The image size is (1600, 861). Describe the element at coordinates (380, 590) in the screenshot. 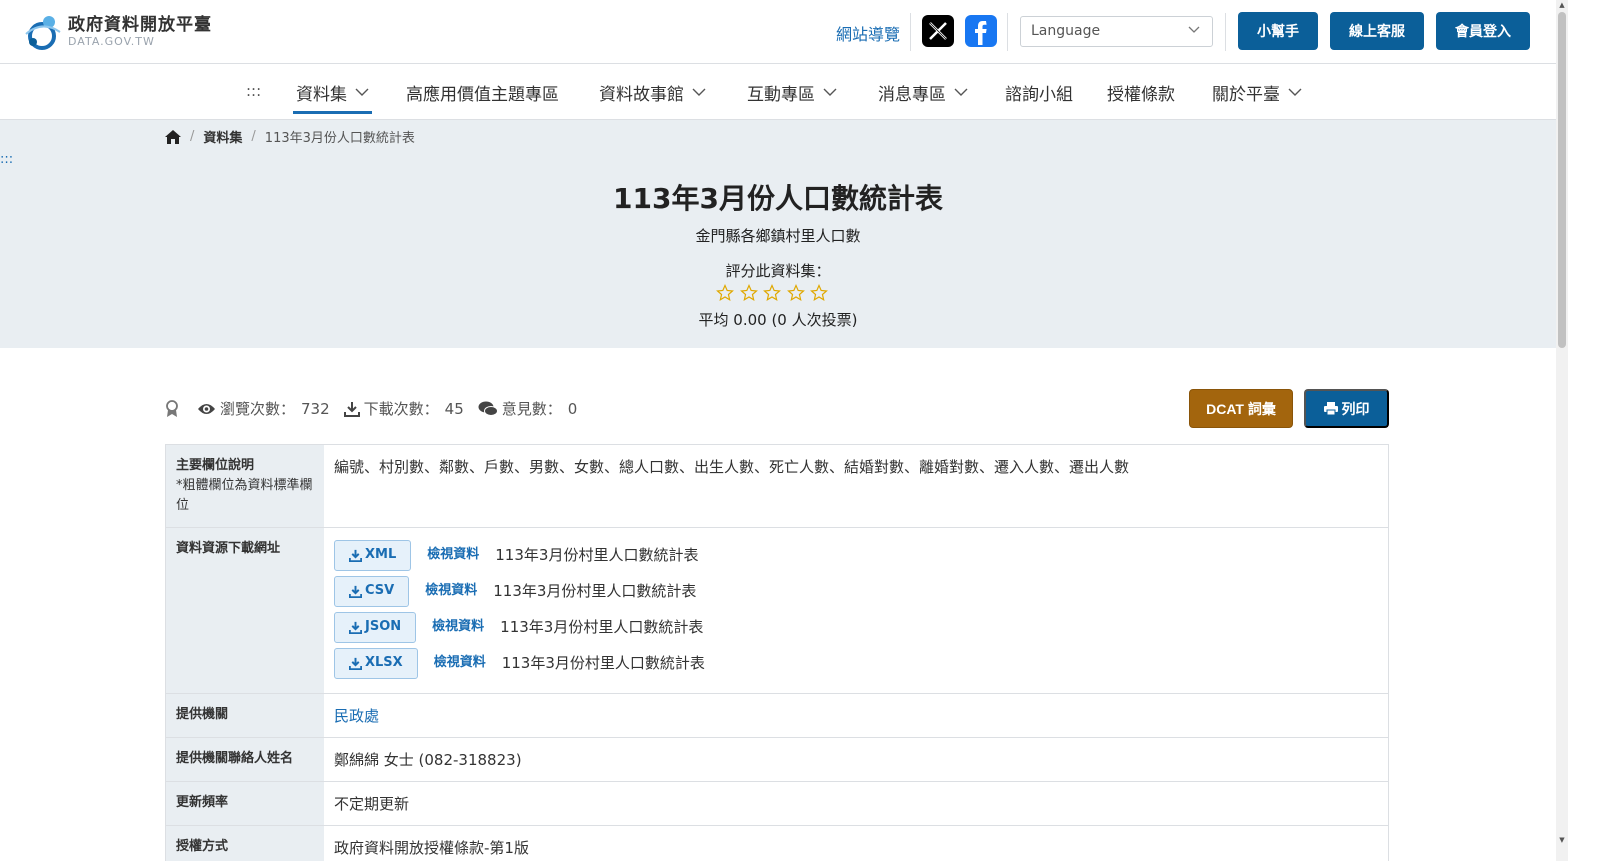

I see `format-label: CSV` at that location.